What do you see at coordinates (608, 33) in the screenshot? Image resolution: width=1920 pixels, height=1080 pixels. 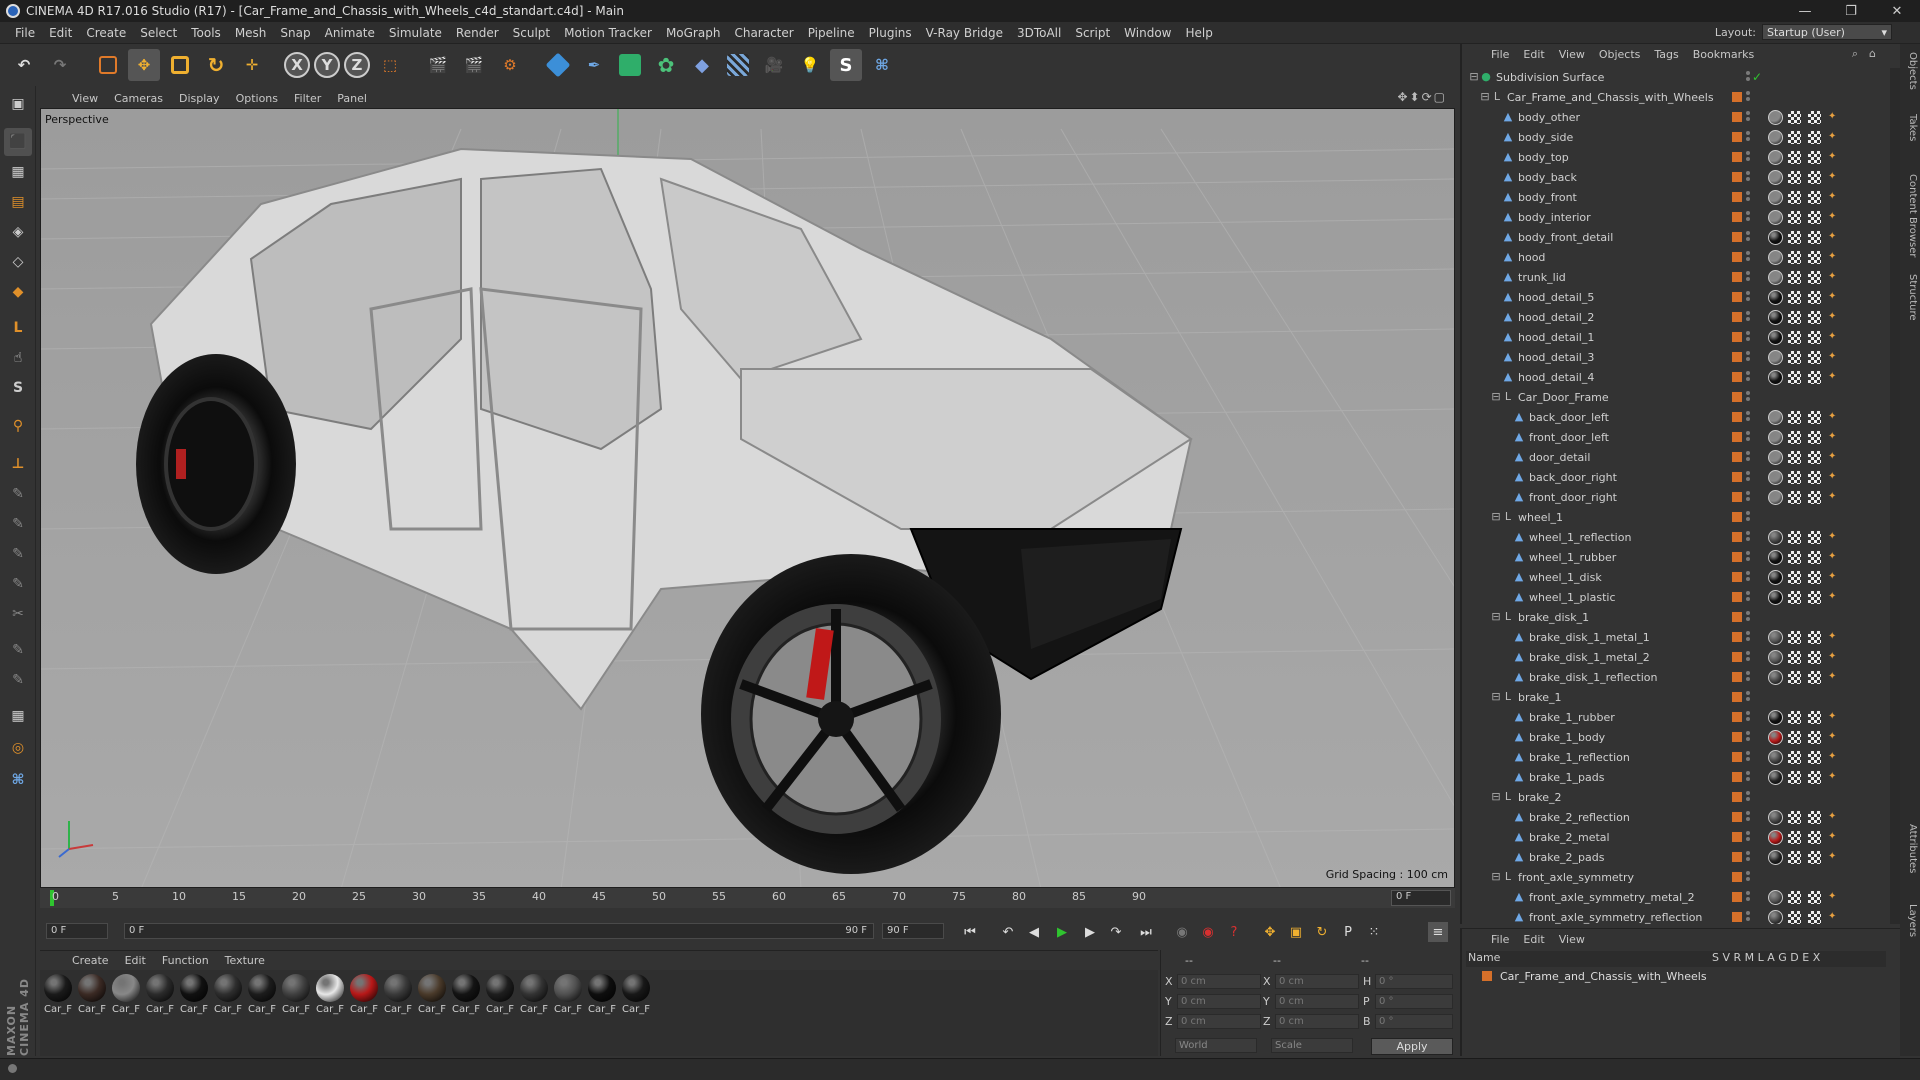 I see `menu-motion-tracker: Motion Tracker` at bounding box center [608, 33].